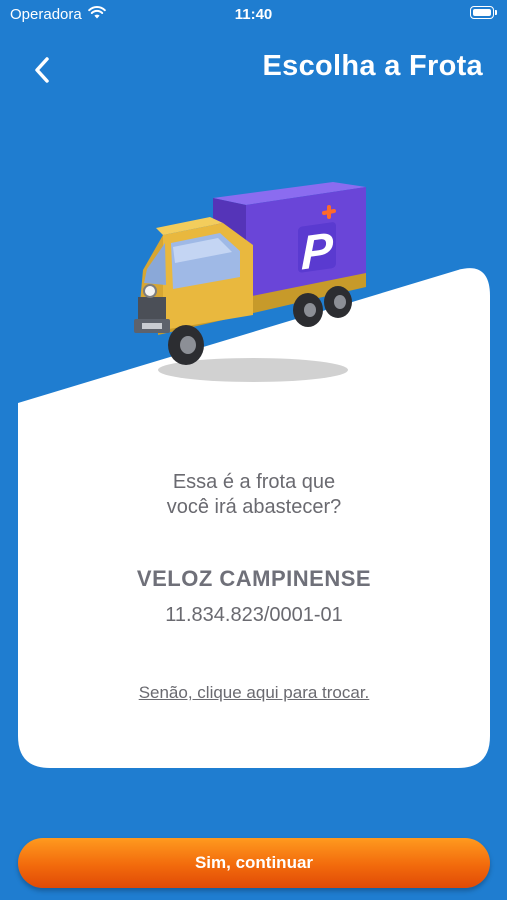 The width and height of the screenshot is (507, 900). Describe the element at coordinates (254, 578) in the screenshot. I see `fleet-name: VELOZ CAMPINENSE` at that location.